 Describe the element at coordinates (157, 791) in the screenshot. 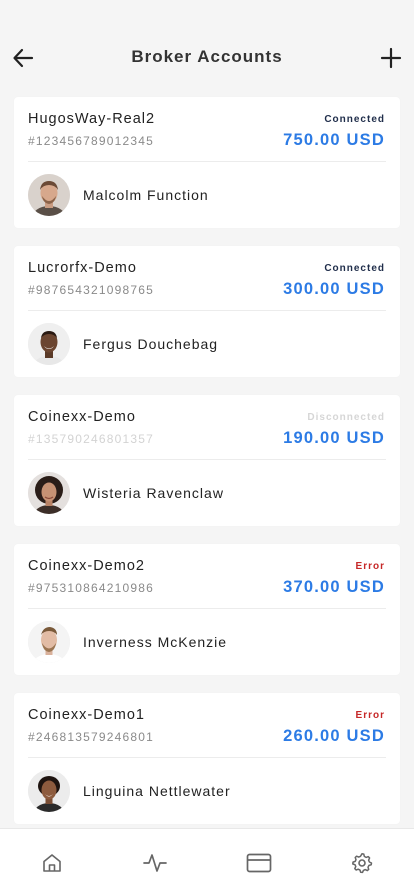

I see `owner-name: Linguina Nettlewater` at that location.